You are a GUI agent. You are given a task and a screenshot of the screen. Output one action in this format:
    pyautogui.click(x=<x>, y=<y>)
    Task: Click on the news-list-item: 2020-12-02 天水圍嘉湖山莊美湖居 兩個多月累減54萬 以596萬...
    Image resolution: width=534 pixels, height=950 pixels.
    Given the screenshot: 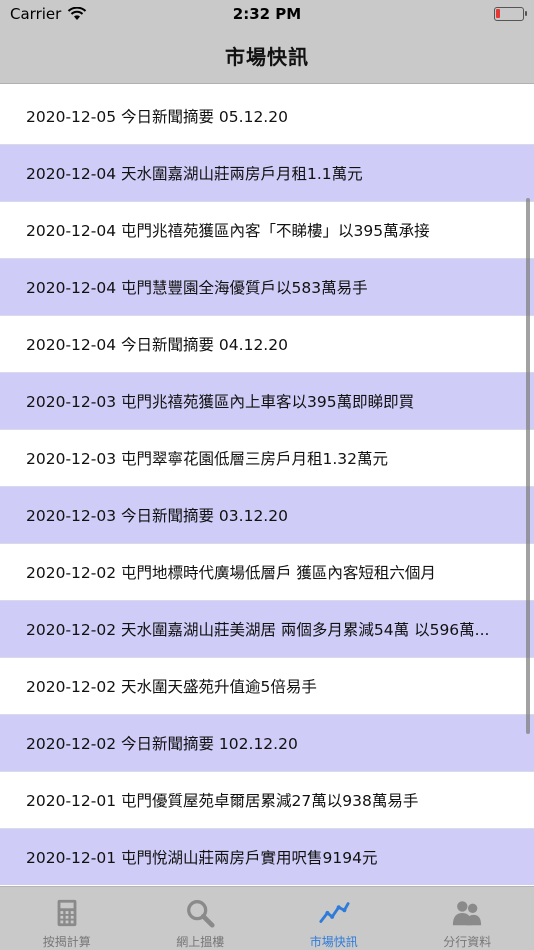 What is the action you would take?
    pyautogui.click(x=267, y=629)
    